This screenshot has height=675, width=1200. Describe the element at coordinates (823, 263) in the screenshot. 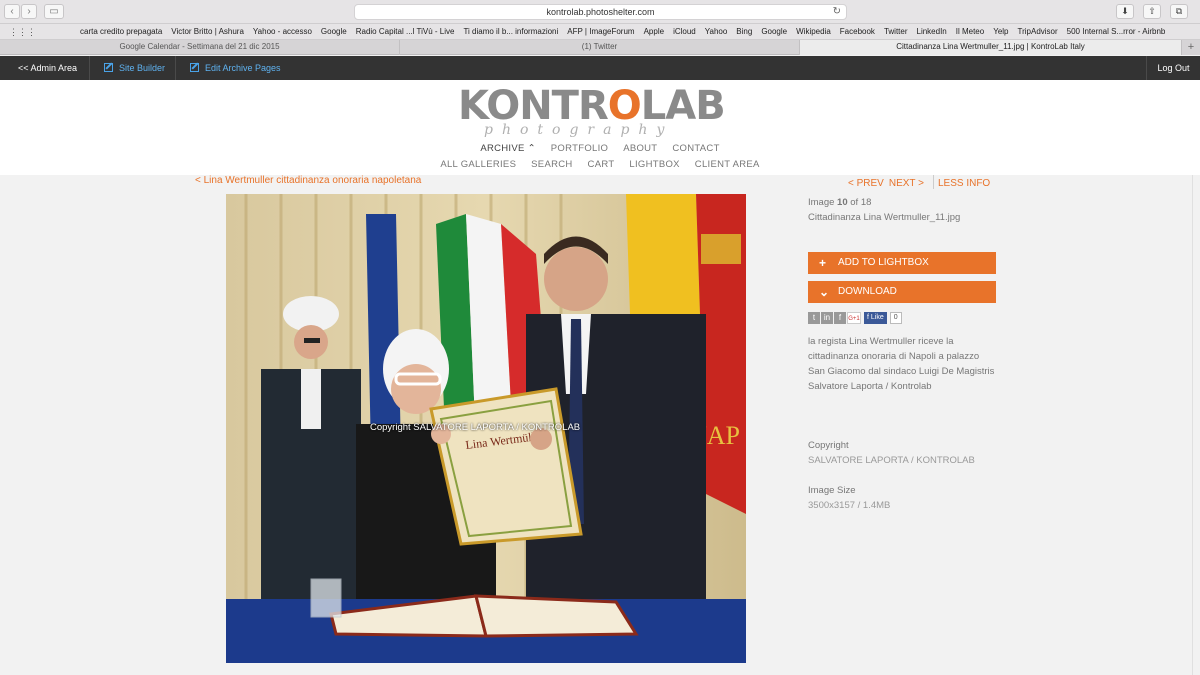

I see `plus-icon: +` at that location.